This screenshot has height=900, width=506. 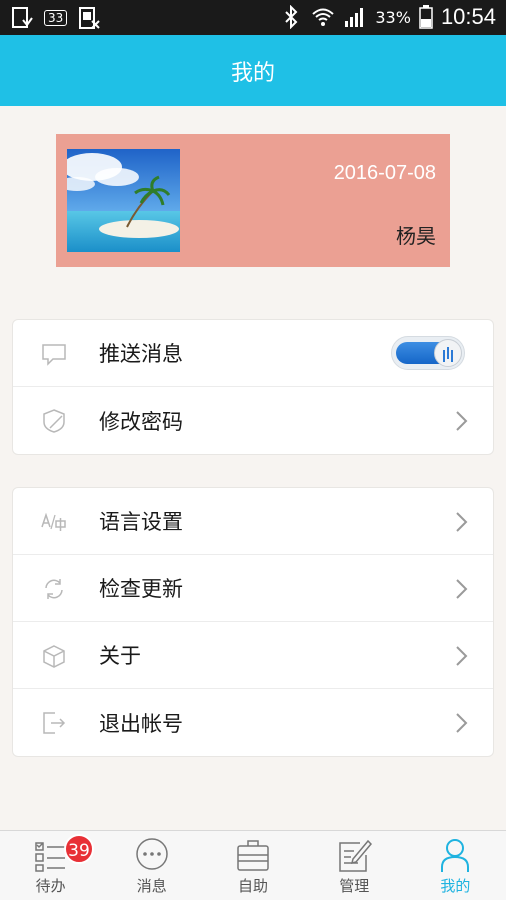 What do you see at coordinates (426, 17) in the screenshot?
I see `battery-icon` at bounding box center [426, 17].